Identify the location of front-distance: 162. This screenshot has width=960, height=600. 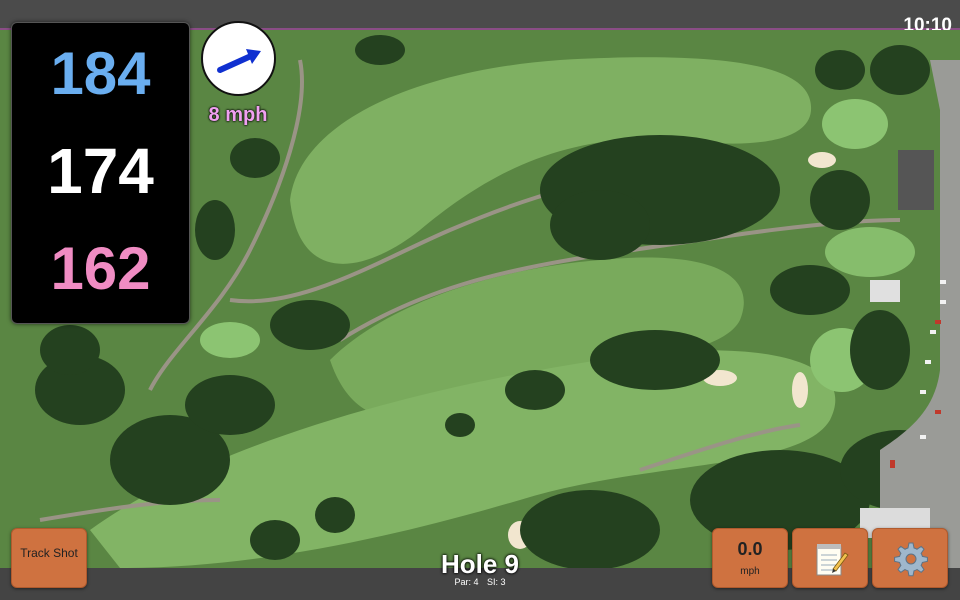
(100, 268).